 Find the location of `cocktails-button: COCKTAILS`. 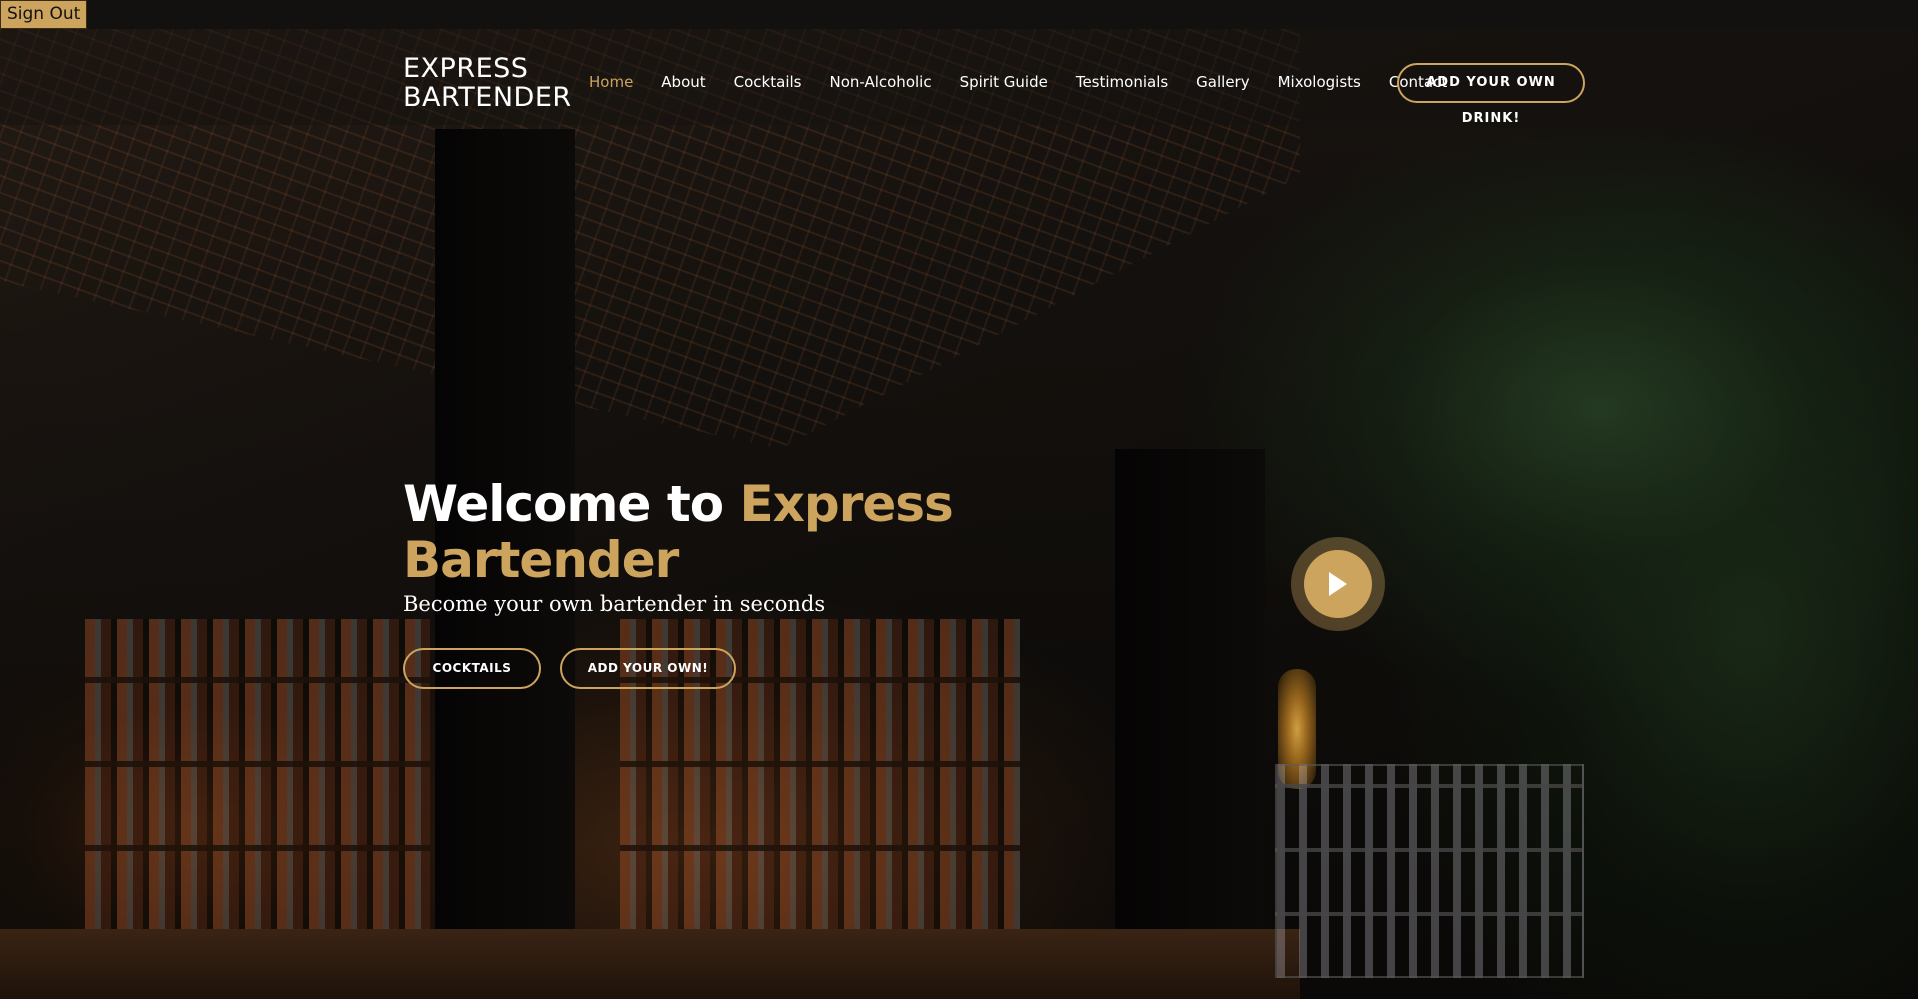

cocktails-button: COCKTAILS is located at coordinates (472, 668).